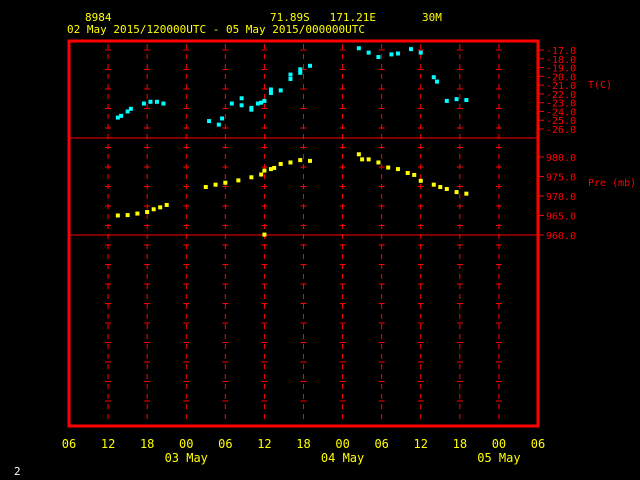  What do you see at coordinates (561, 158) in the screenshot?
I see `y-tick-label: 980.0` at bounding box center [561, 158].